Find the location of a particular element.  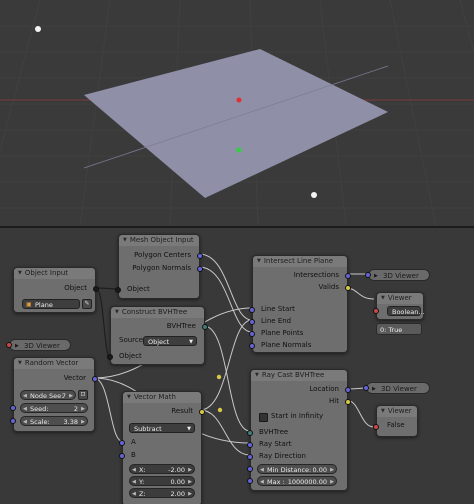

object-output-socket is located at coordinates (96, 289).